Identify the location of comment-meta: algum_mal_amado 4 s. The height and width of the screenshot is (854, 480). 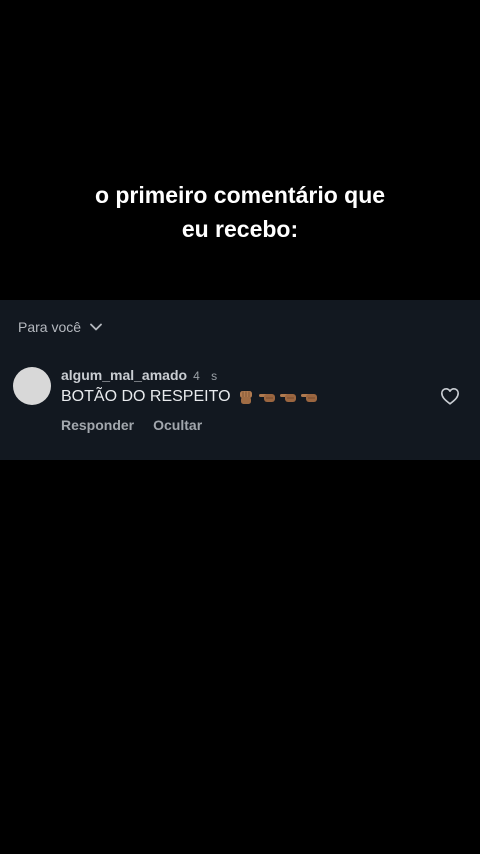
(141, 375).